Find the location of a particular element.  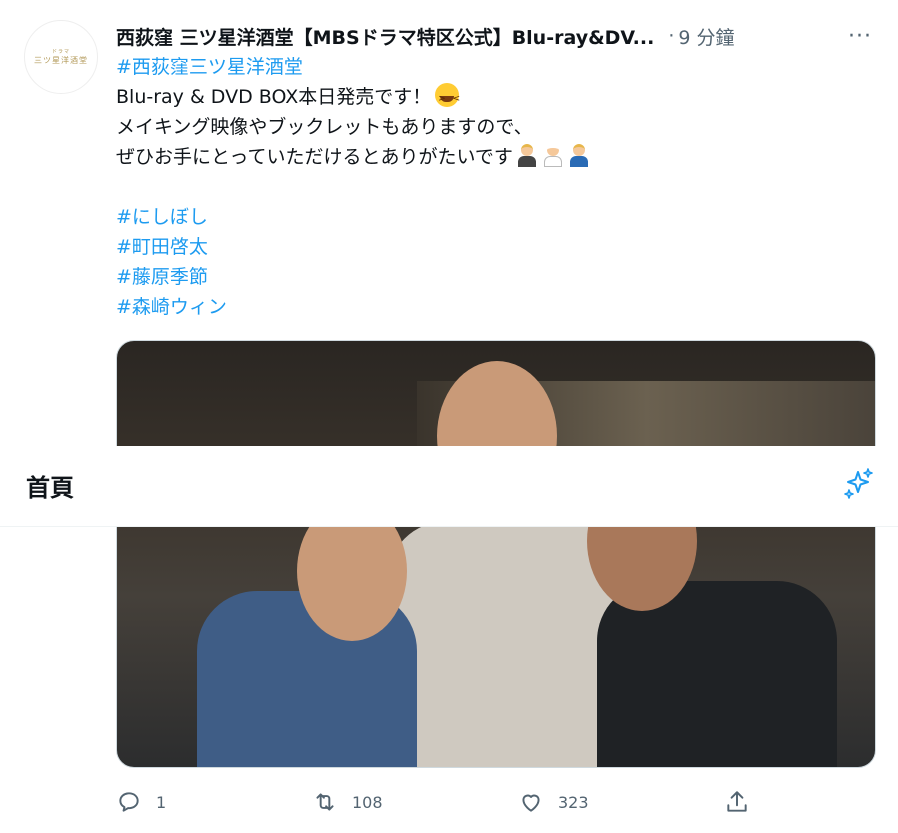

page-title: 首頁 is located at coordinates (50, 485).